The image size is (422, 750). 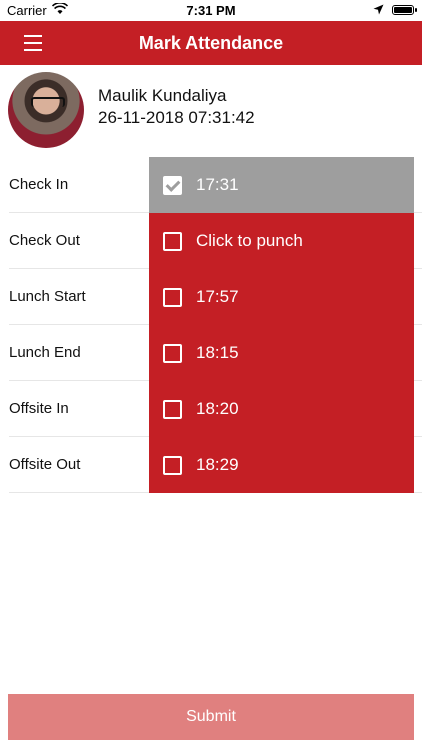 What do you see at coordinates (217, 184) in the screenshot?
I see `punch-value: 17:31` at bounding box center [217, 184].